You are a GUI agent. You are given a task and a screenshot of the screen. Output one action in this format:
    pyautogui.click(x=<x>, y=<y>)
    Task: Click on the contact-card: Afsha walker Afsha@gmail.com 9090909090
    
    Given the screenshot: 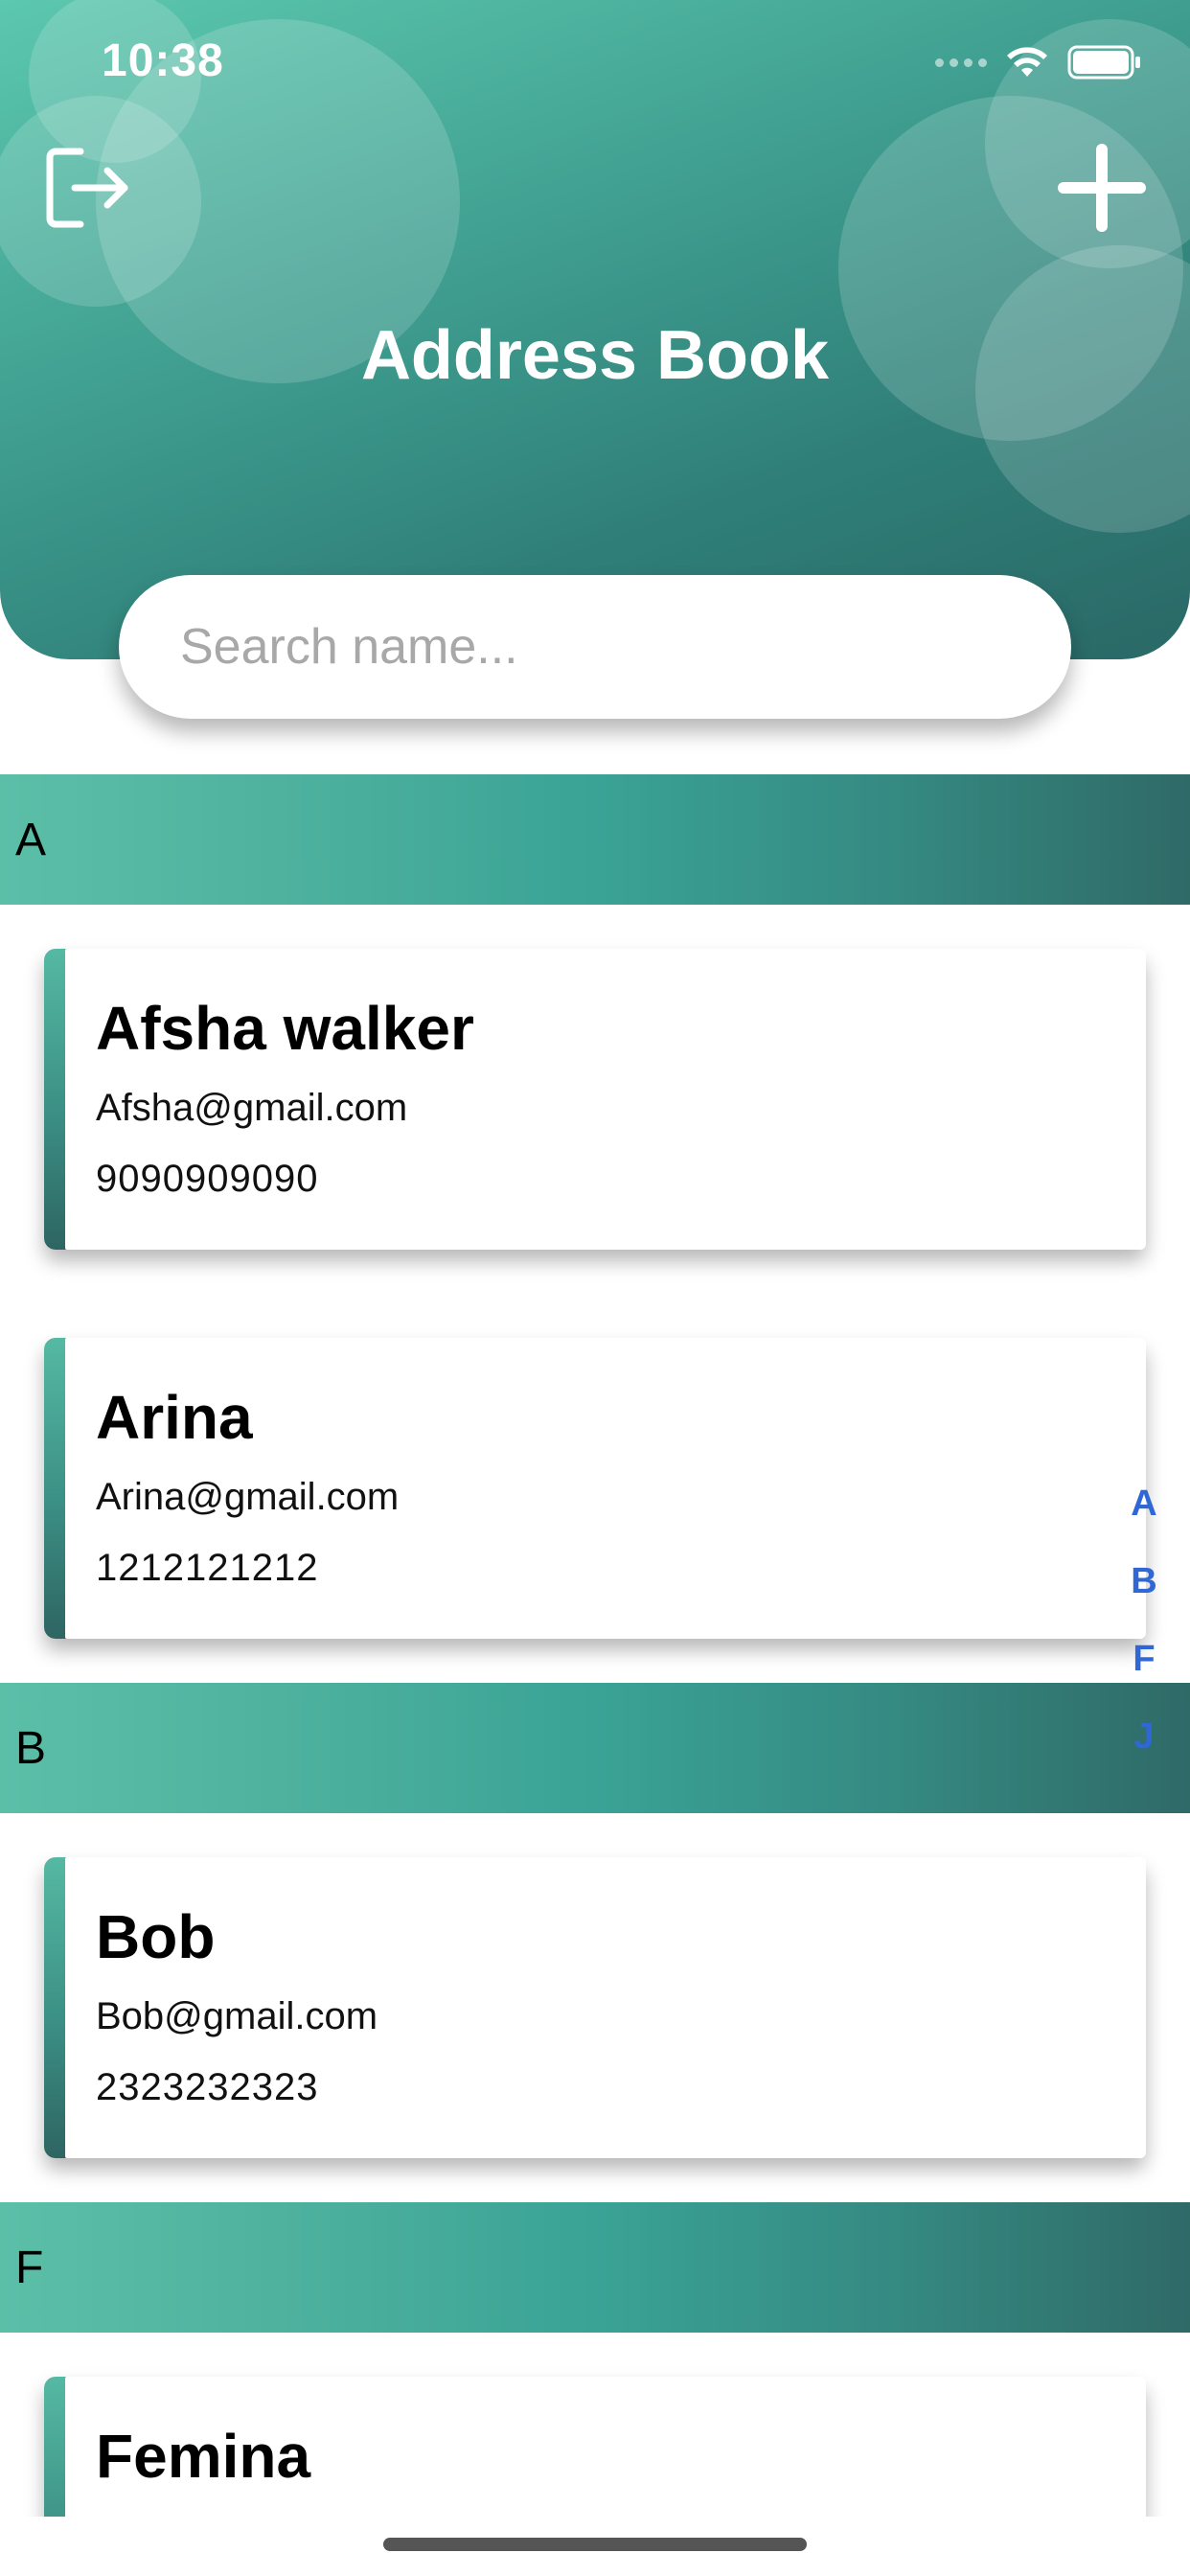 What is the action you would take?
    pyautogui.click(x=595, y=1099)
    